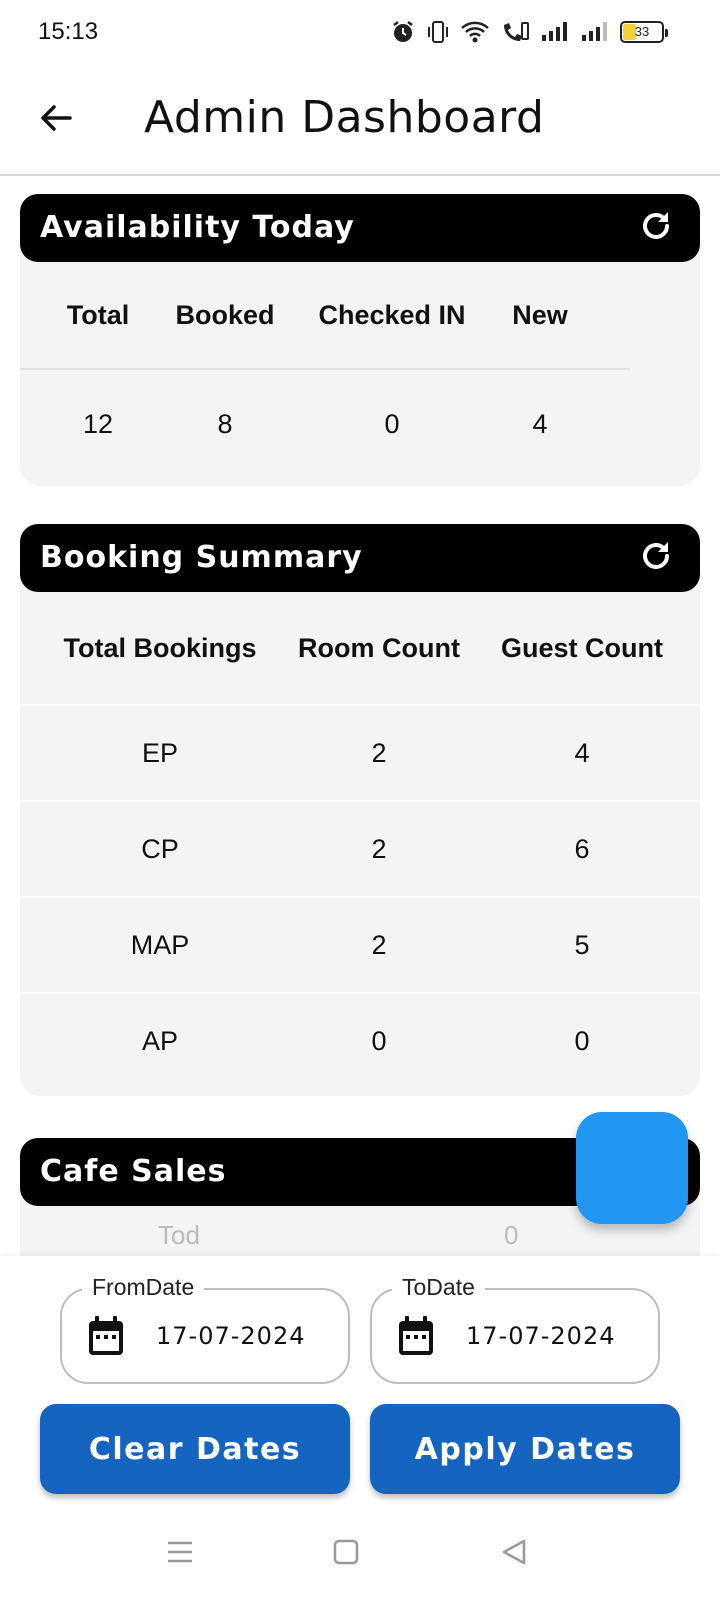  I want to click on column-header-booked: Booked, so click(225, 314).